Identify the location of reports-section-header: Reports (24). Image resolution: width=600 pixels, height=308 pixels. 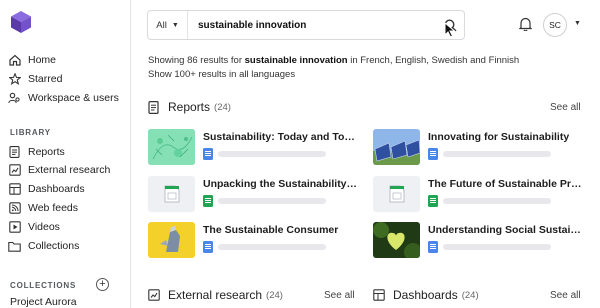
(189, 107).